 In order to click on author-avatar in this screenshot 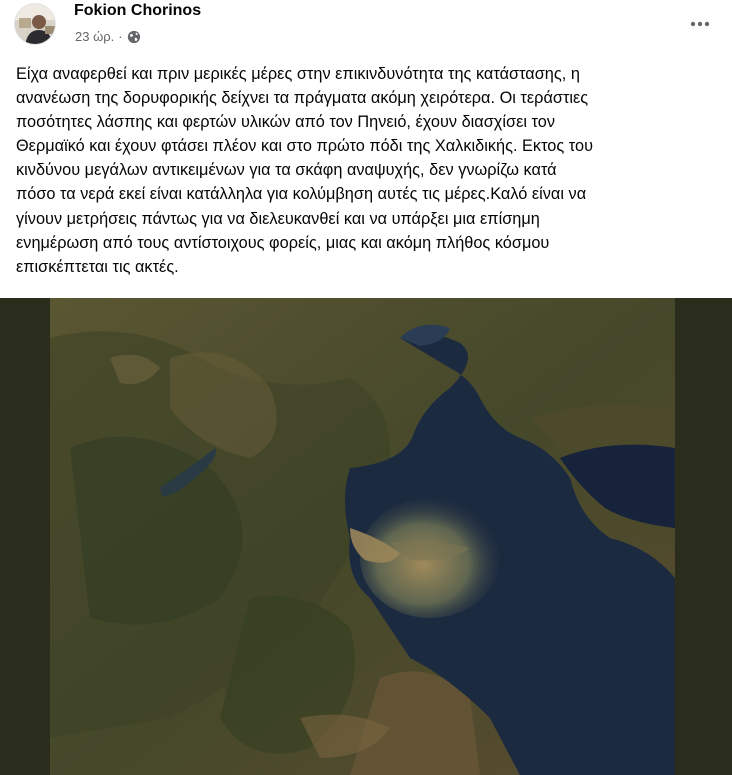, I will do `click(35, 24)`.